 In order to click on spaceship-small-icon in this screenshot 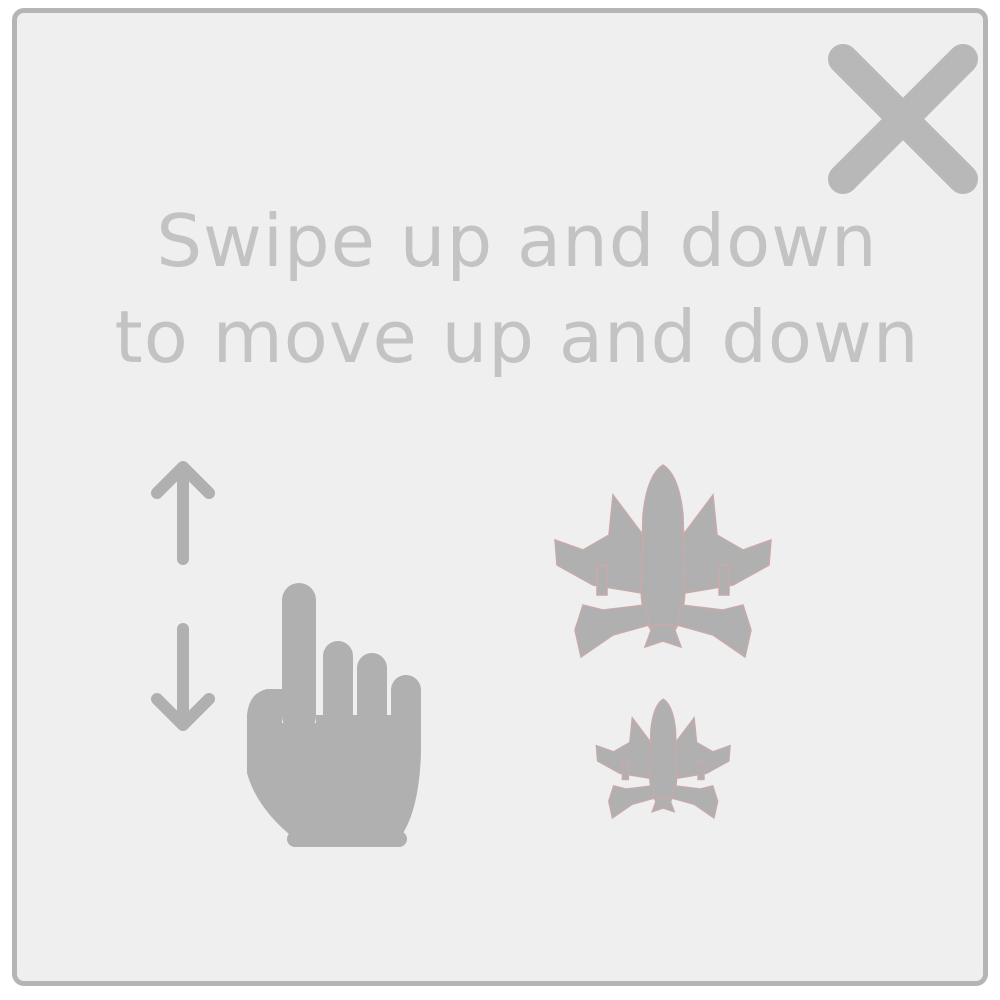, I will do `click(663, 758)`.